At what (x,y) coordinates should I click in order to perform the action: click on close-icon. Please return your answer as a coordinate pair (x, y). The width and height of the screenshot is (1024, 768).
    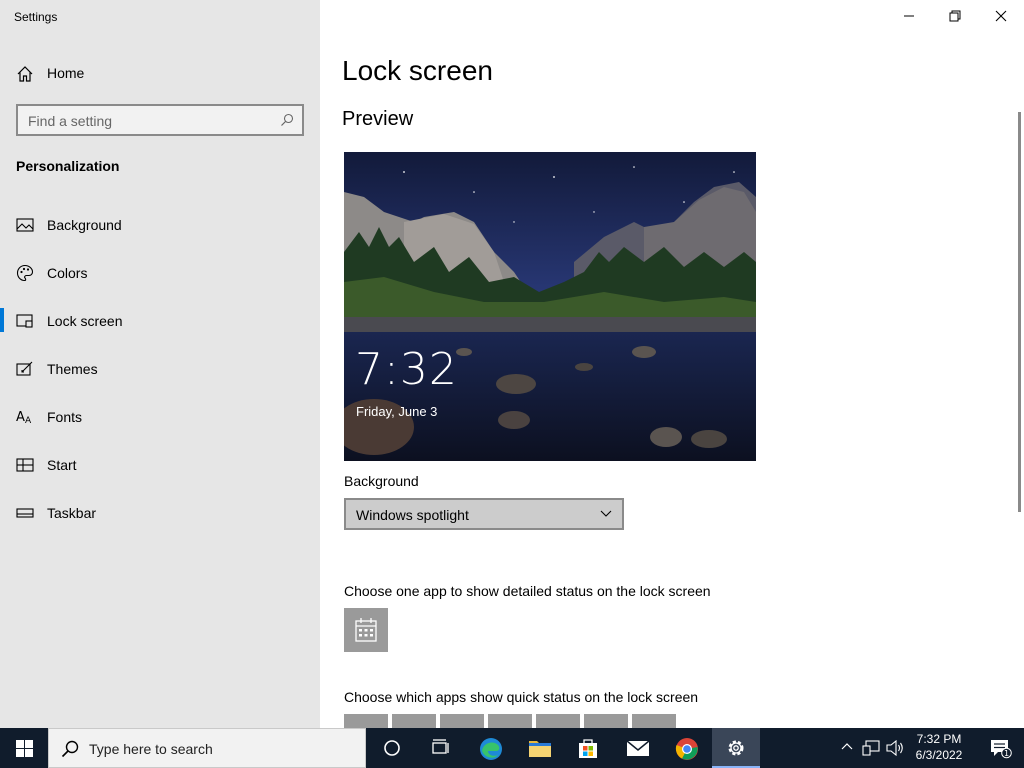
    Looking at the image, I should click on (1001, 16).